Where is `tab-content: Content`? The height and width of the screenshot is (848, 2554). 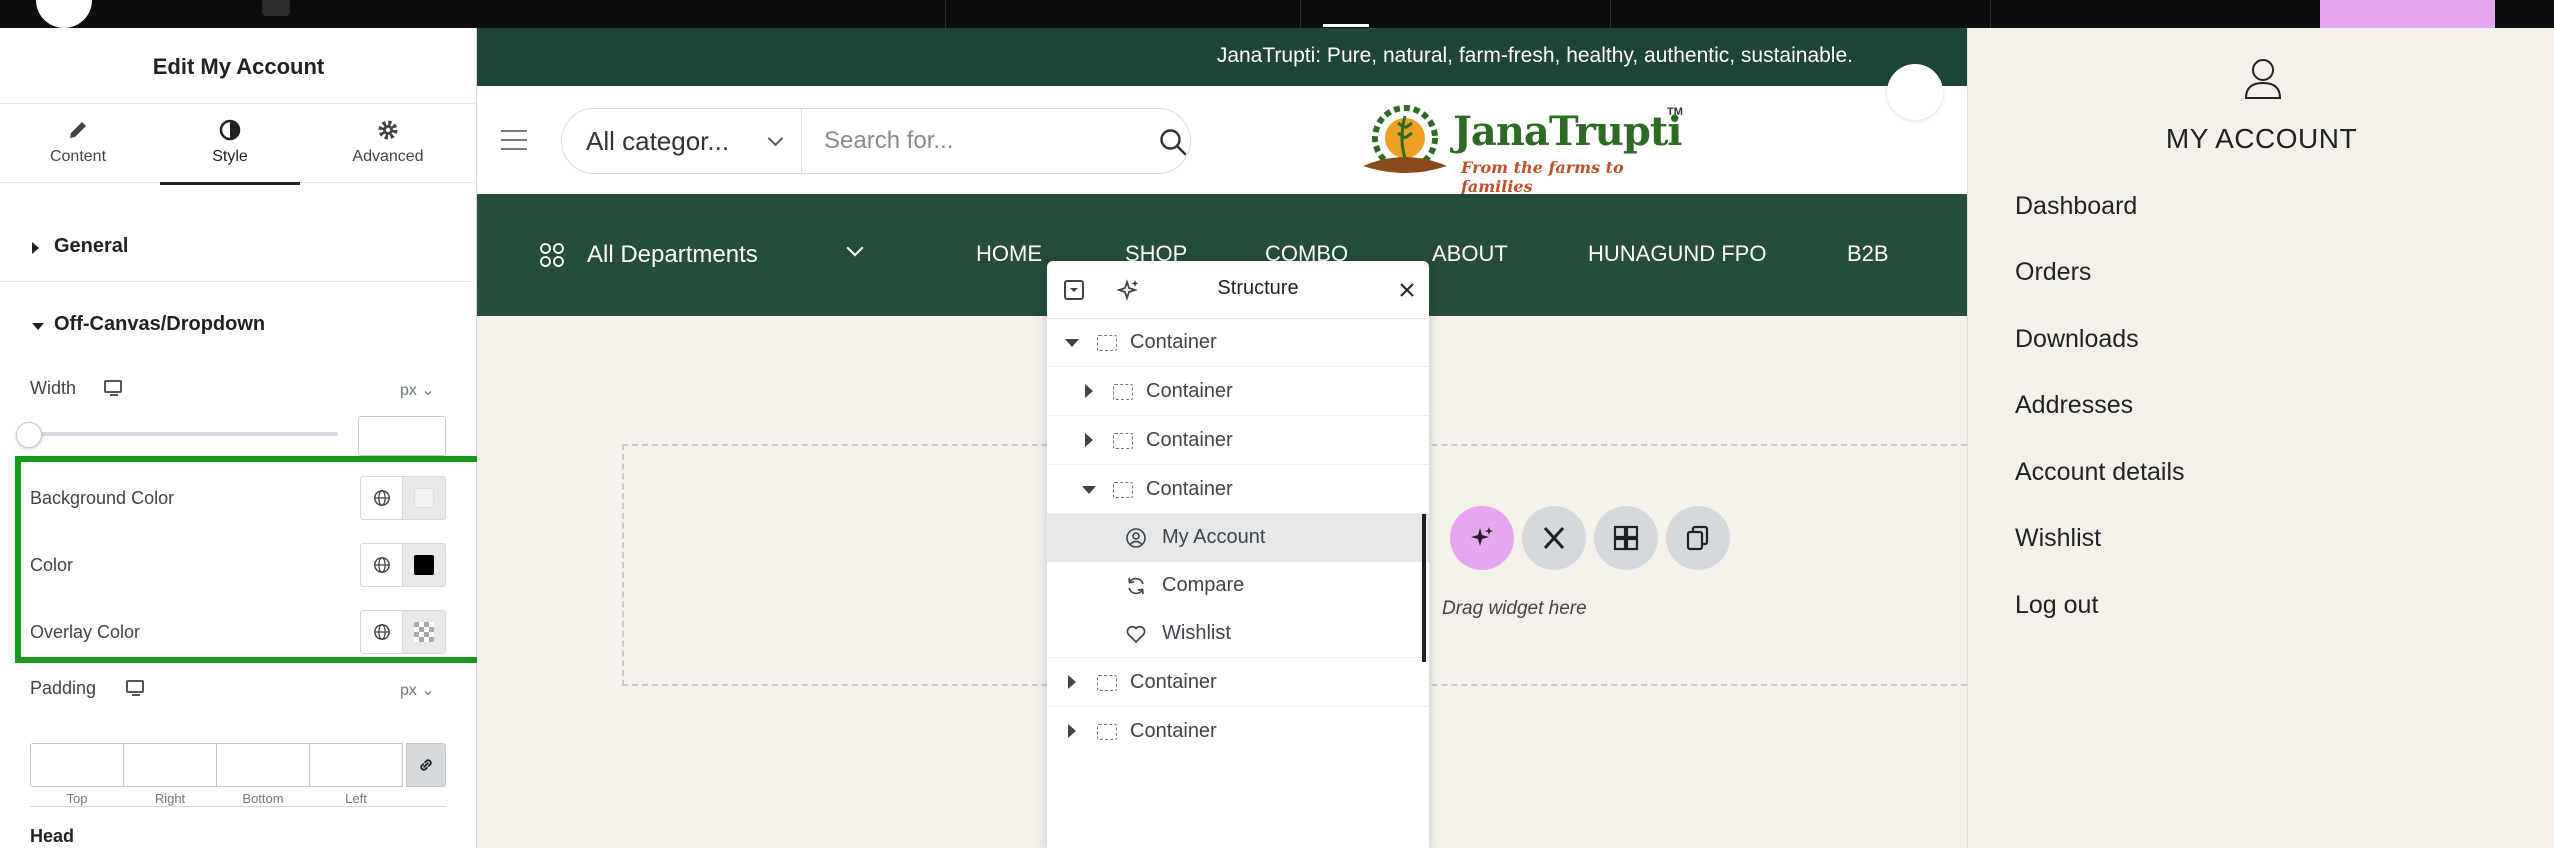 tab-content: Content is located at coordinates (78, 144).